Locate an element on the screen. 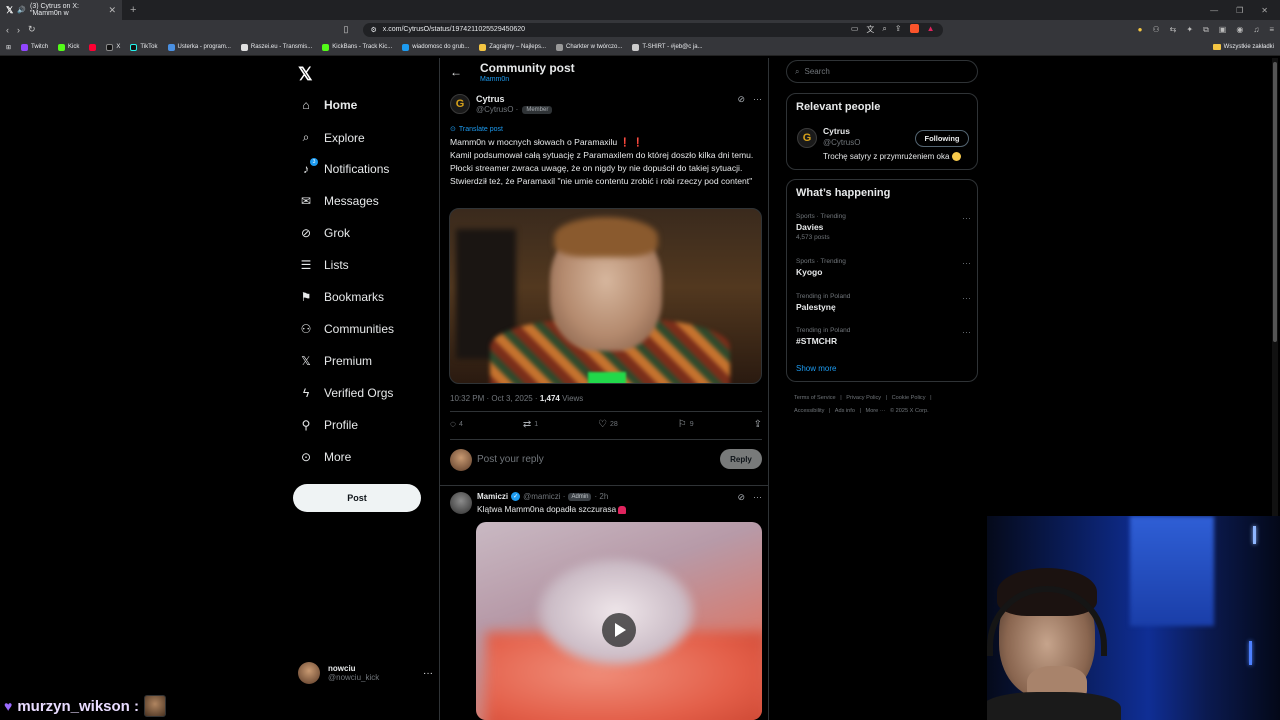 The height and width of the screenshot is (720, 1280). window-close-icon: ✕ is located at coordinates (1264, 10).